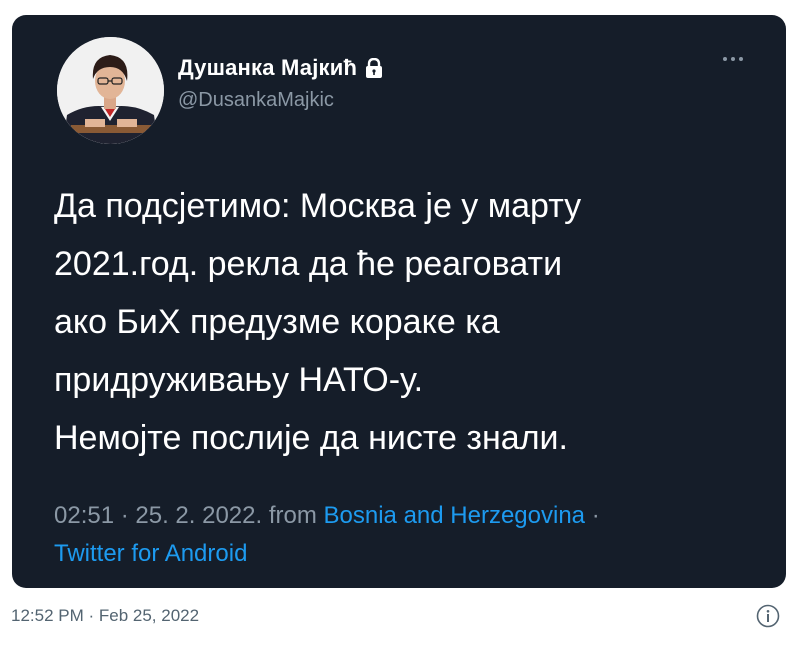 The width and height of the screenshot is (808, 646). Describe the element at coordinates (374, 67) in the screenshot. I see `lock-icon` at that location.